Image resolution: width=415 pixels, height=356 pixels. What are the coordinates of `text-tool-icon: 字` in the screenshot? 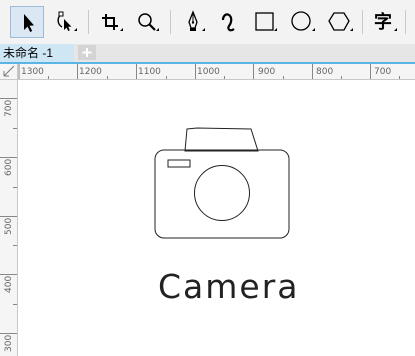 It's located at (385, 22).